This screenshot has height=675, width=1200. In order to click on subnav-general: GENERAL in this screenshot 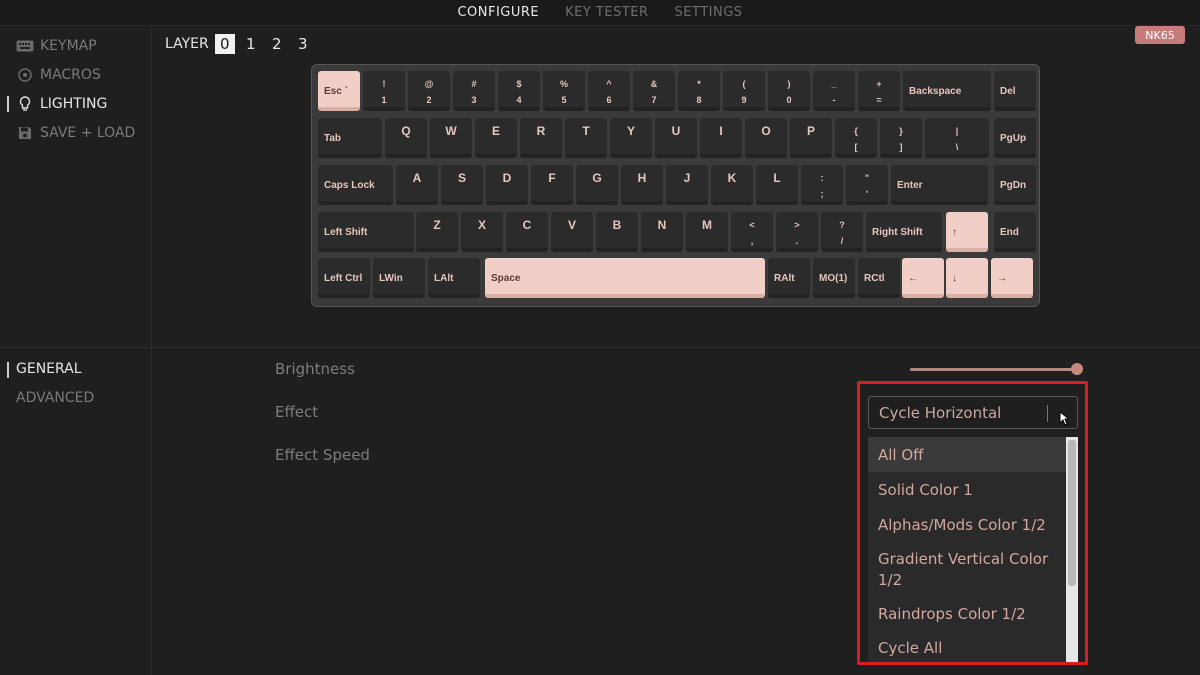, I will do `click(44, 369)`.